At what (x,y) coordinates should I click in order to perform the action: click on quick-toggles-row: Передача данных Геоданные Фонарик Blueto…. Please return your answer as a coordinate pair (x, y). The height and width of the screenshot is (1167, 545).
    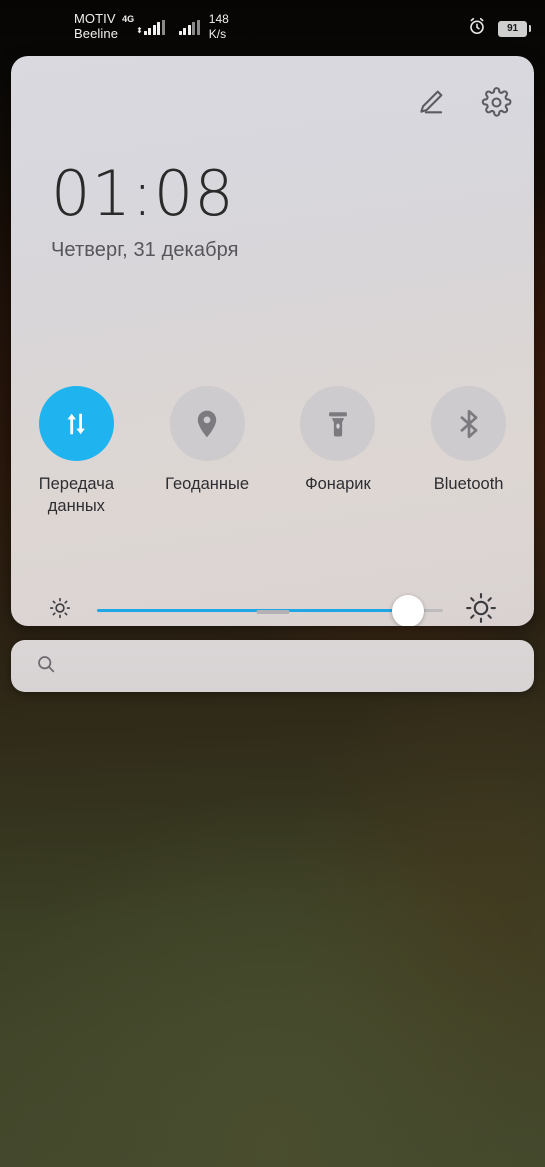
    Looking at the image, I should click on (272, 451).